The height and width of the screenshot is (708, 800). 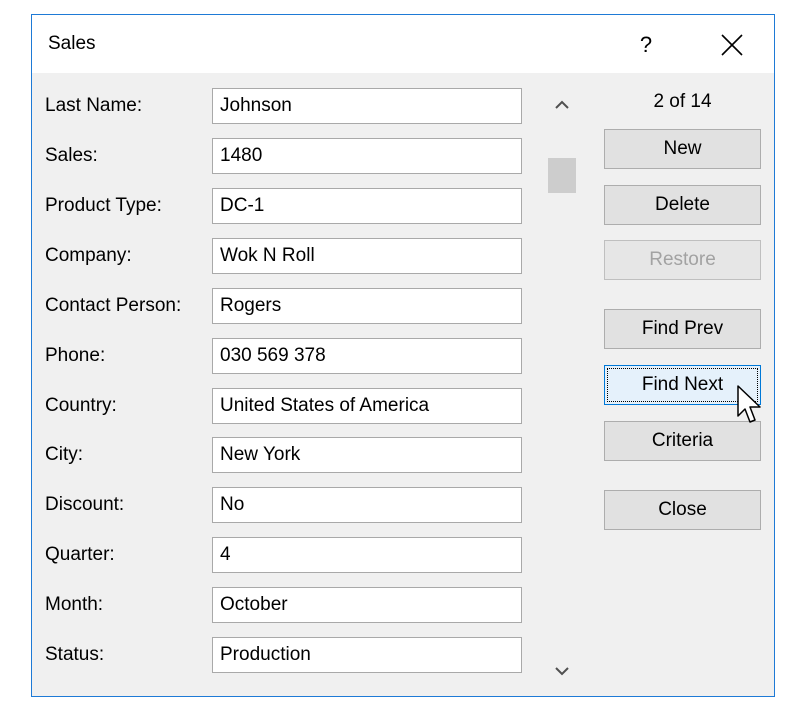 I want to click on label-phone: Phone:, so click(x=75, y=355).